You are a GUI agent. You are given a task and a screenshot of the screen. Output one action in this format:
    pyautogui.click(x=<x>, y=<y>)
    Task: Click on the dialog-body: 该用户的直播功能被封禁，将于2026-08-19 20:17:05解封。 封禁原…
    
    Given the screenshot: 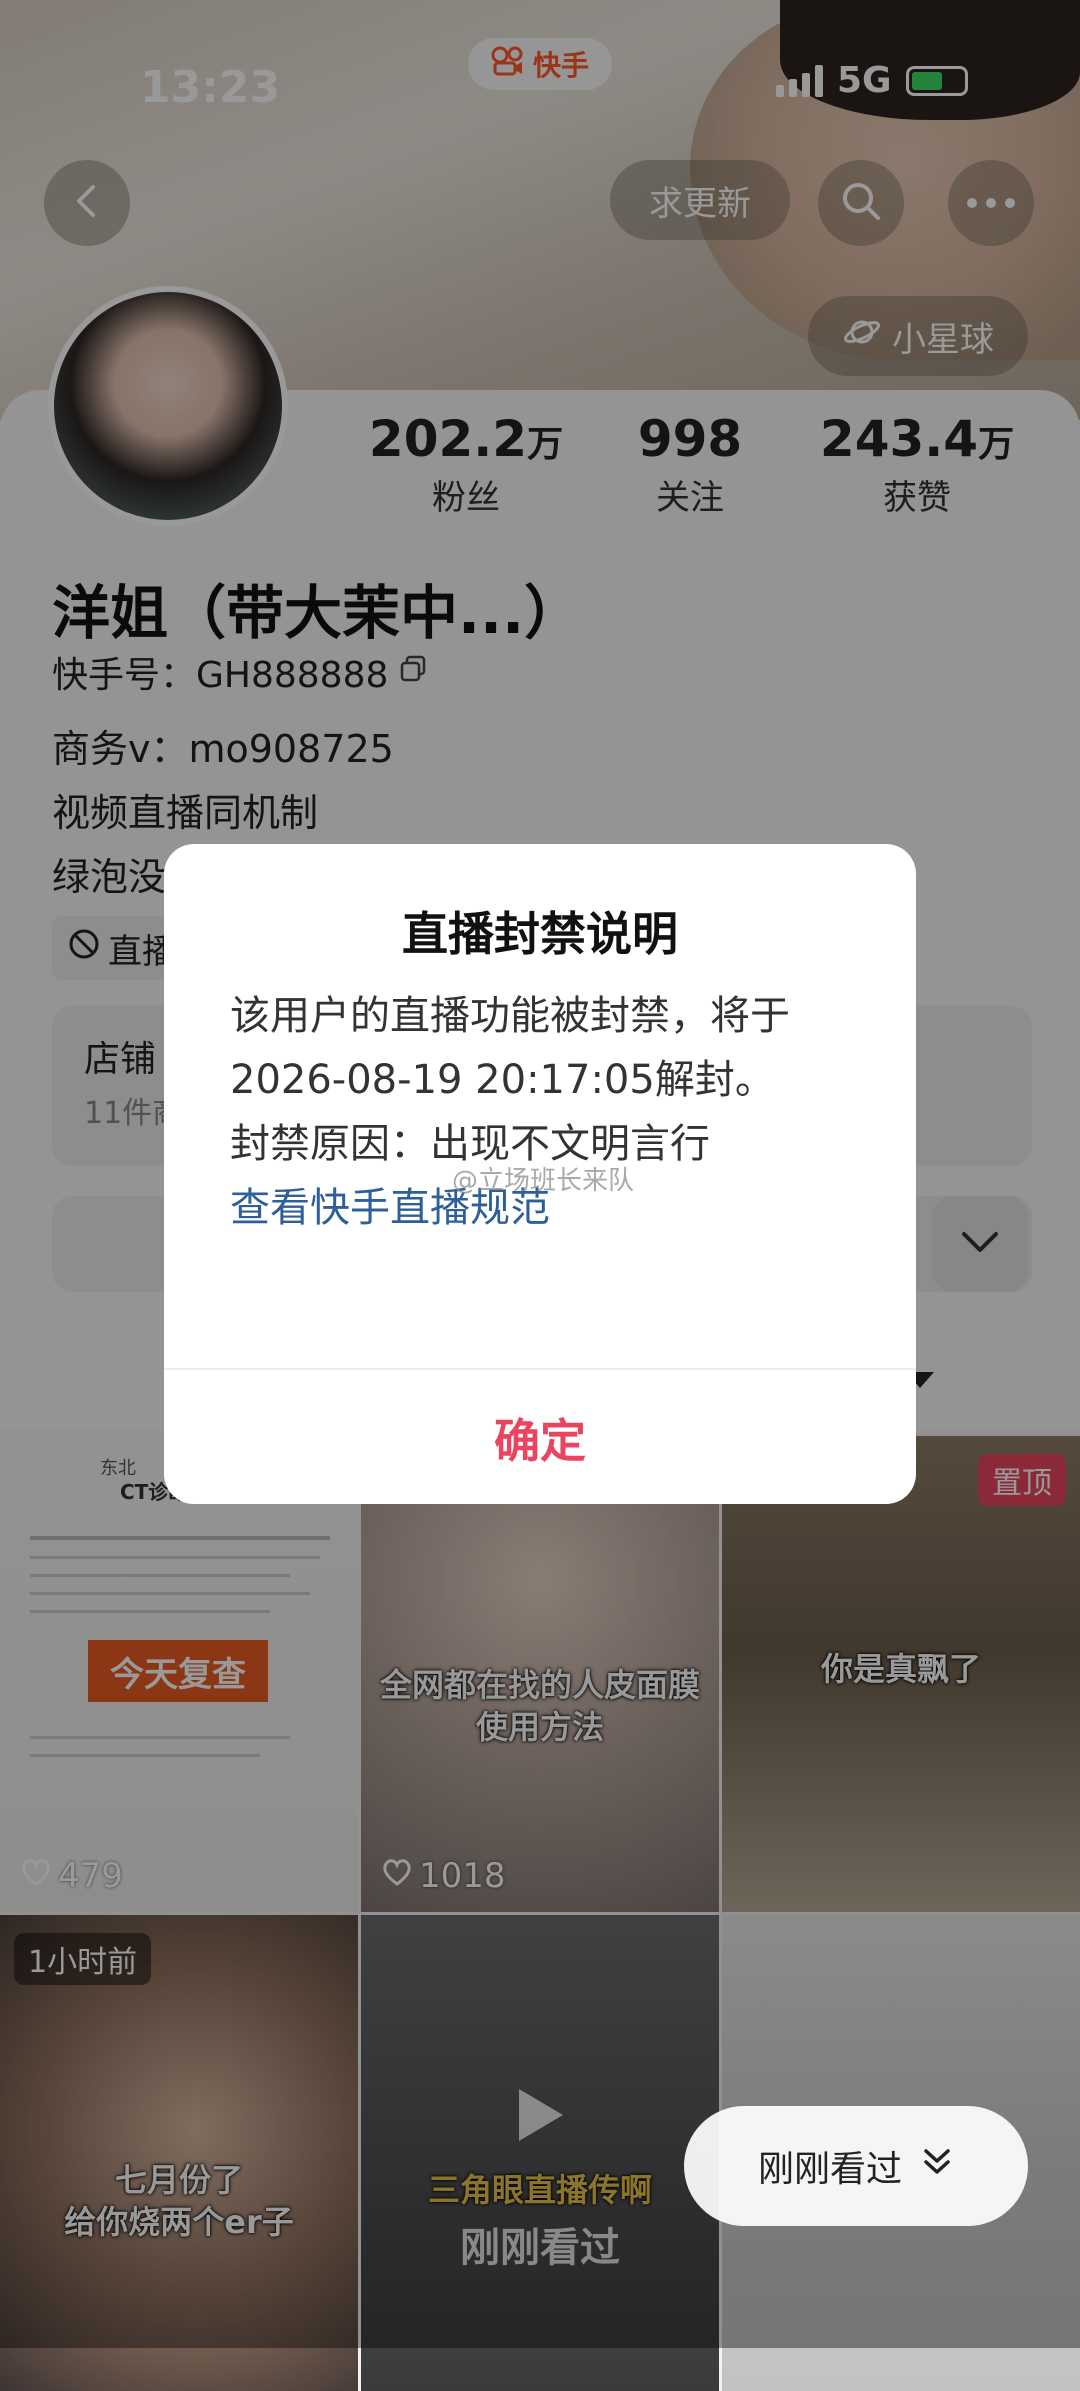 What is the action you would take?
    pyautogui.click(x=550, y=1112)
    